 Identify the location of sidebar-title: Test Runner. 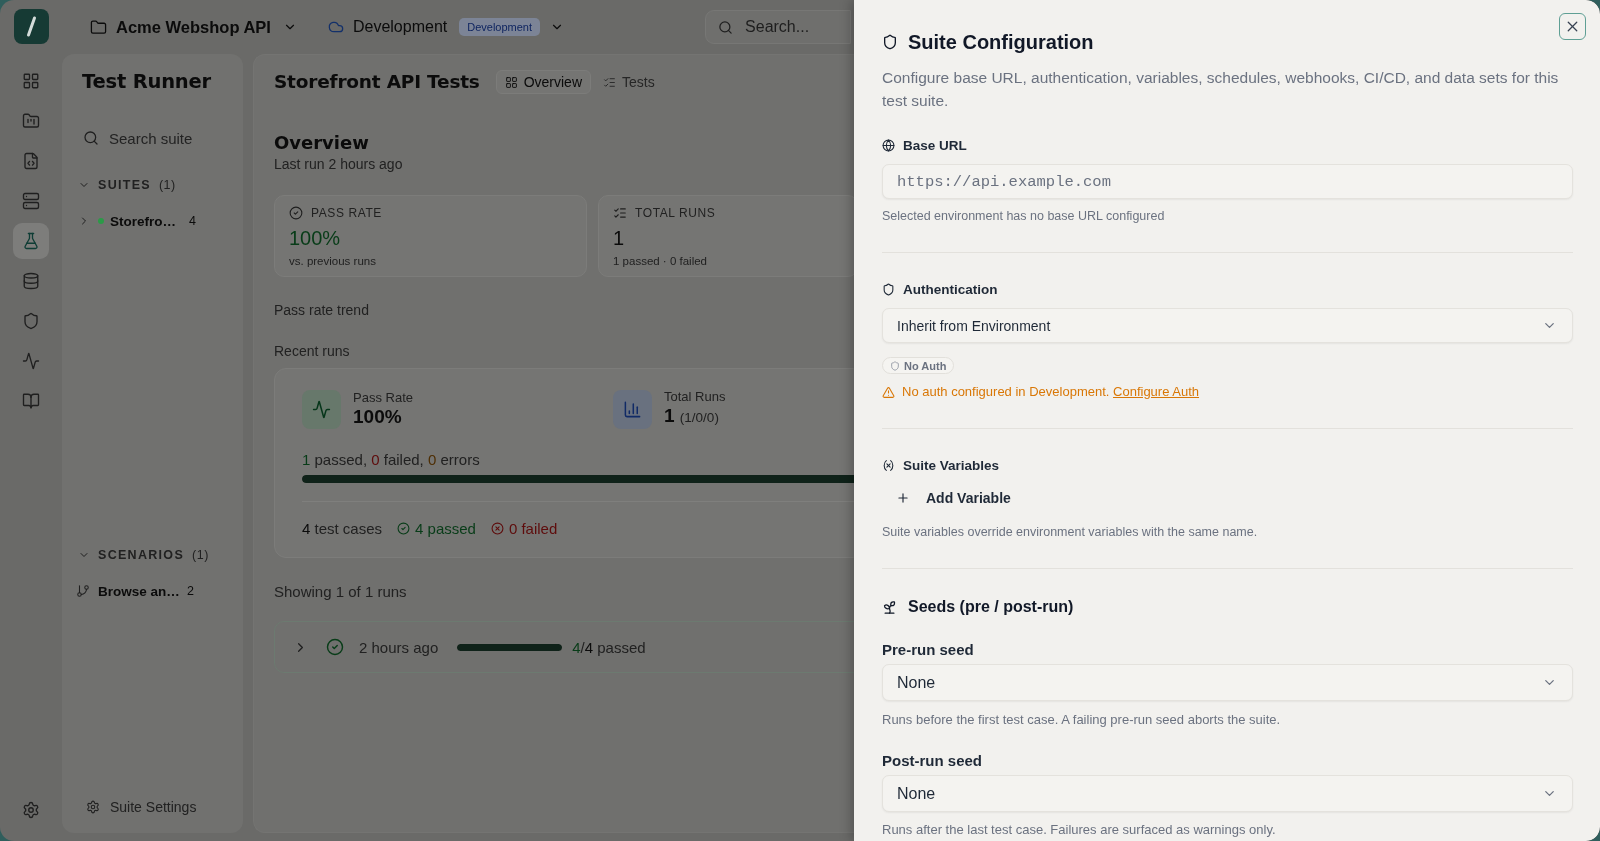
(147, 82).